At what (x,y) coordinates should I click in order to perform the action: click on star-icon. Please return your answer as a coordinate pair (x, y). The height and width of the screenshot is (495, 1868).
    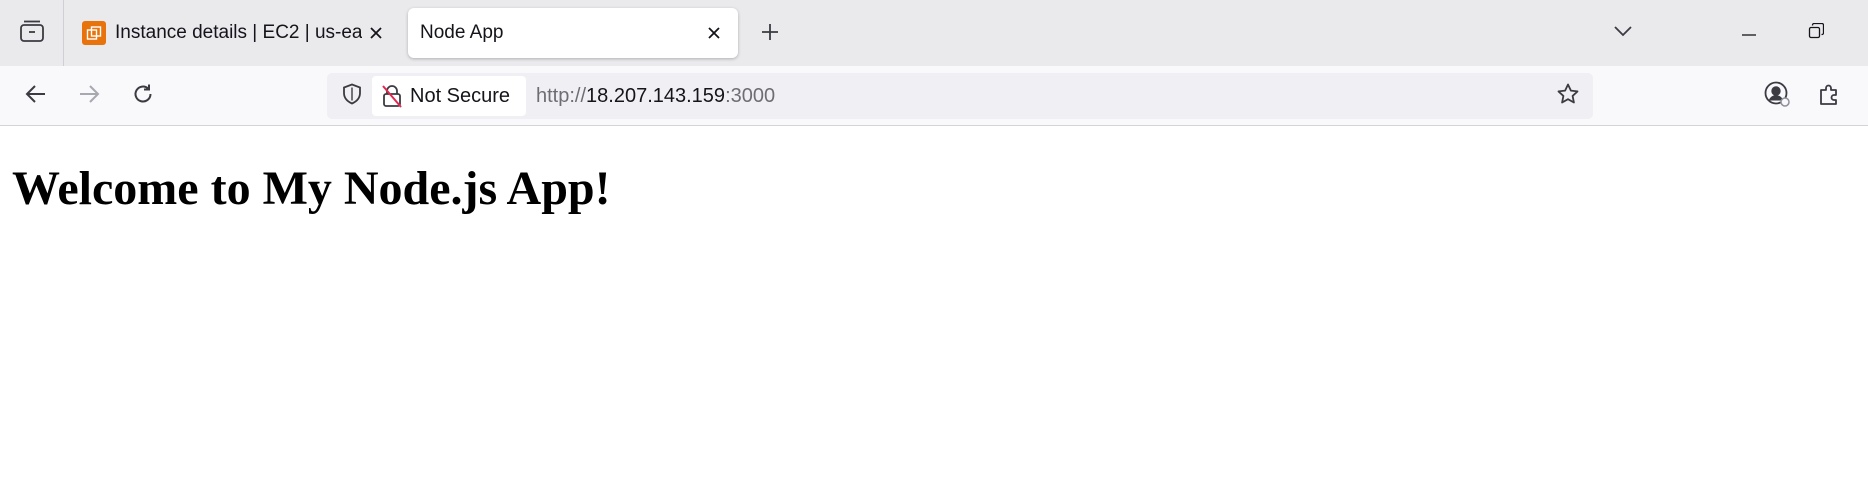
    Looking at the image, I should click on (1568, 96).